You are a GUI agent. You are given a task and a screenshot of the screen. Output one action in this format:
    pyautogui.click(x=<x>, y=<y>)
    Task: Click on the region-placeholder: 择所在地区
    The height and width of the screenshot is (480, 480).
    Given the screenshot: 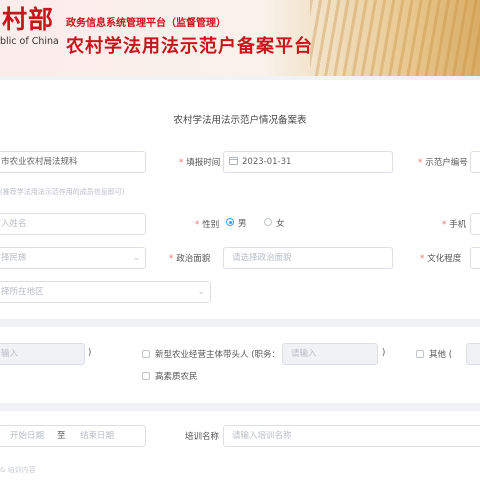 What is the action you would take?
    pyautogui.click(x=22, y=292)
    